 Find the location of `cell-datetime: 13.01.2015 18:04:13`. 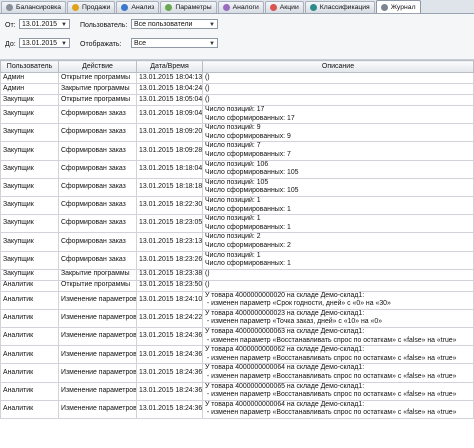

cell-datetime: 13.01.2015 18:04:13 is located at coordinates (169, 78).